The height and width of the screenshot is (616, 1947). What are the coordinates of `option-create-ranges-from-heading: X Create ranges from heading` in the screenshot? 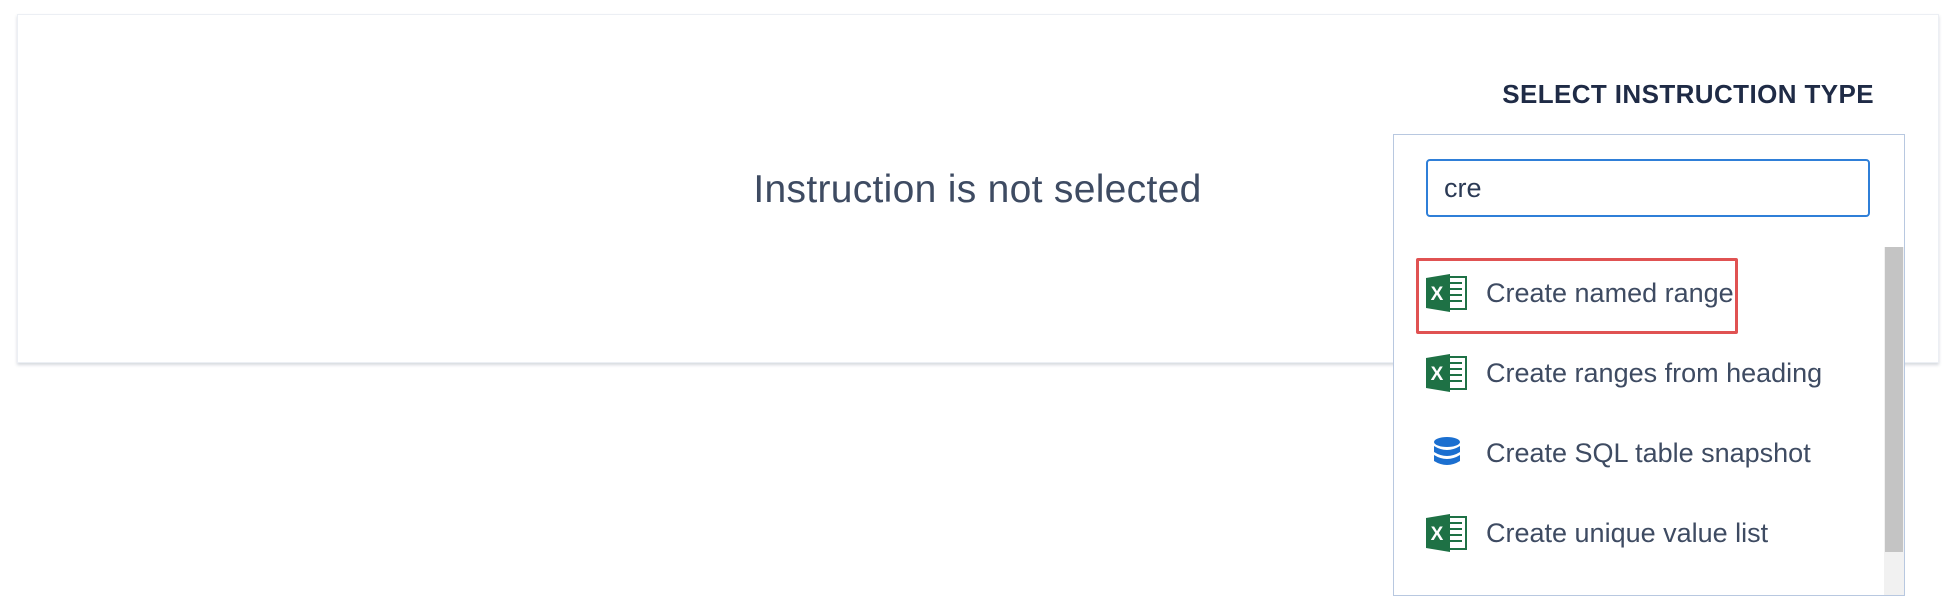 It's located at (1639, 373).